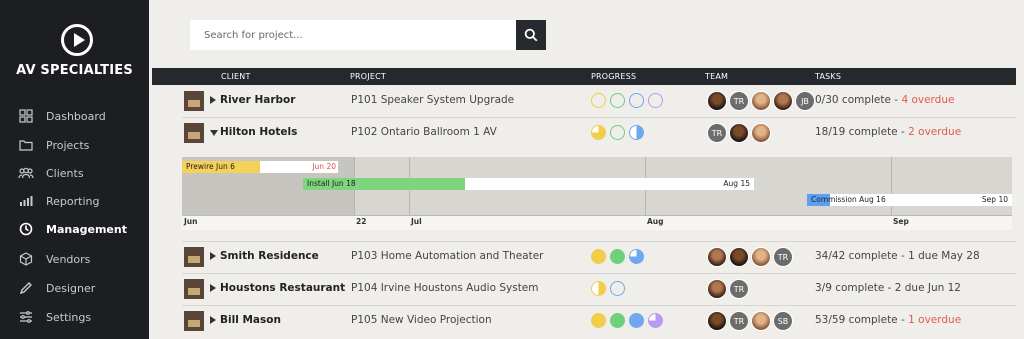 Image resolution: width=1024 pixels, height=339 pixels. I want to click on gantt-bar: Prewire Jun 6 Jun 20, so click(260, 167).